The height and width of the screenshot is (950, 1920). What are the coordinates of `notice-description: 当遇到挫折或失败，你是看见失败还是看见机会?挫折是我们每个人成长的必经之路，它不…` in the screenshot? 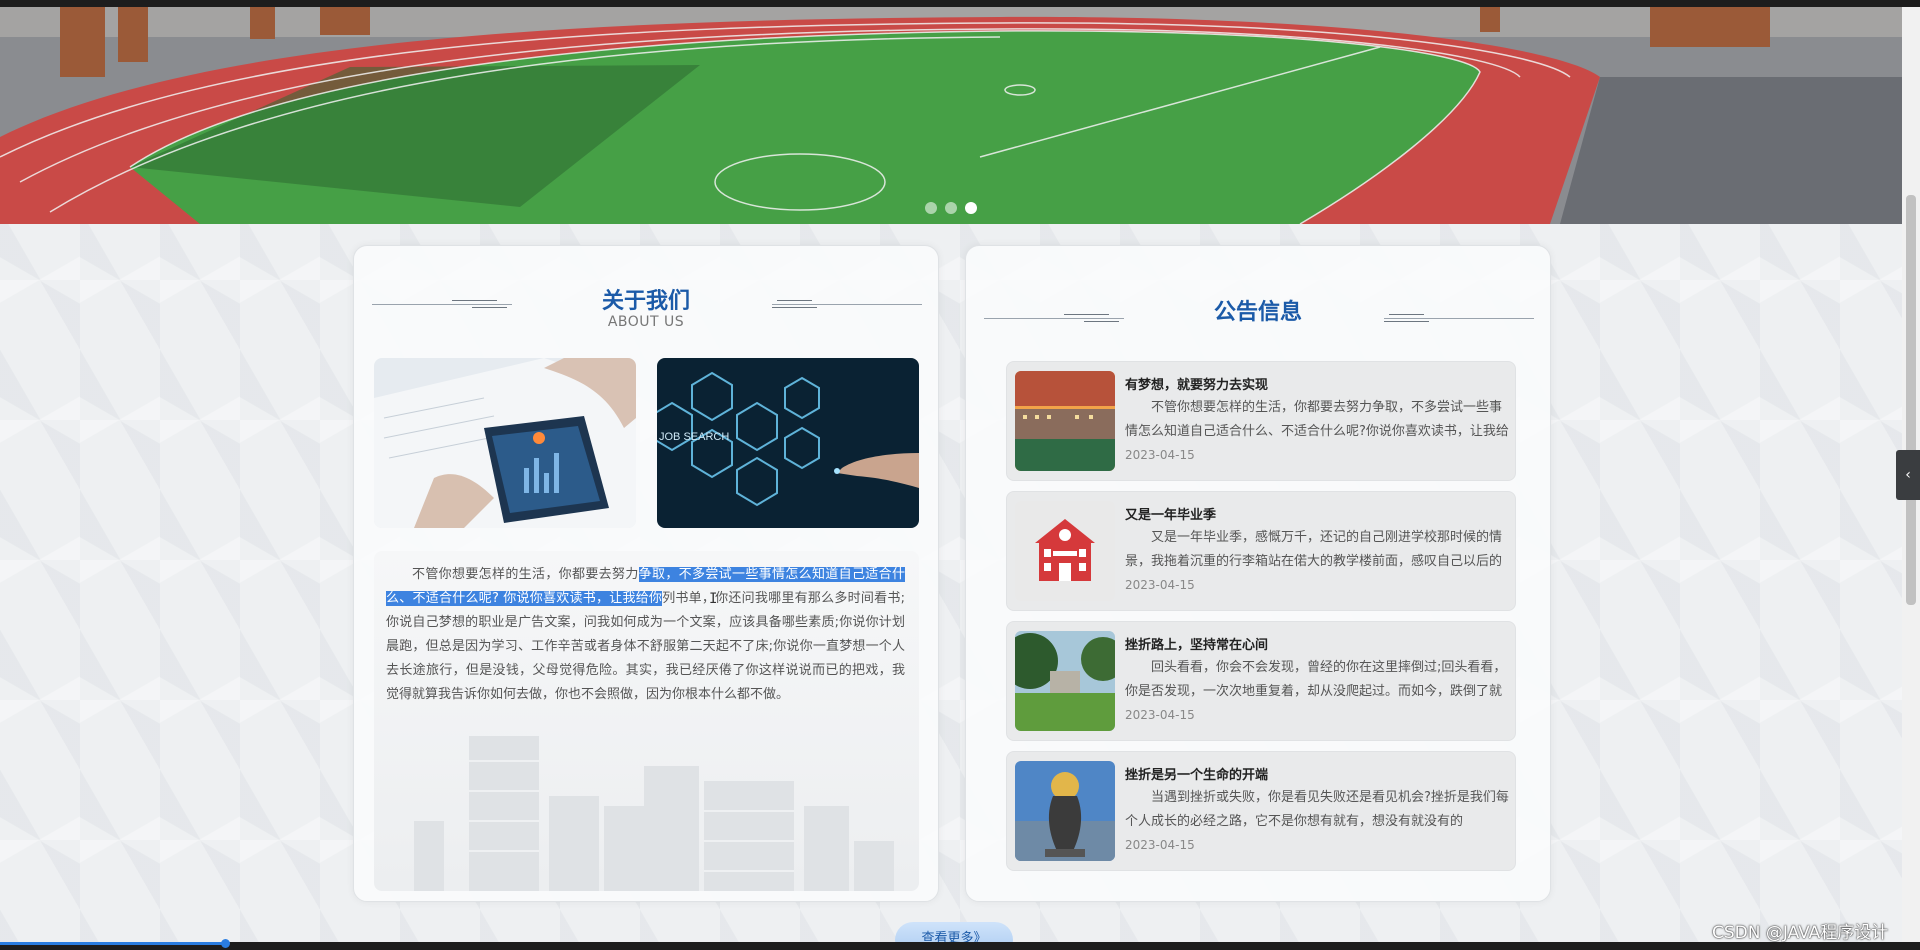 It's located at (1317, 809).